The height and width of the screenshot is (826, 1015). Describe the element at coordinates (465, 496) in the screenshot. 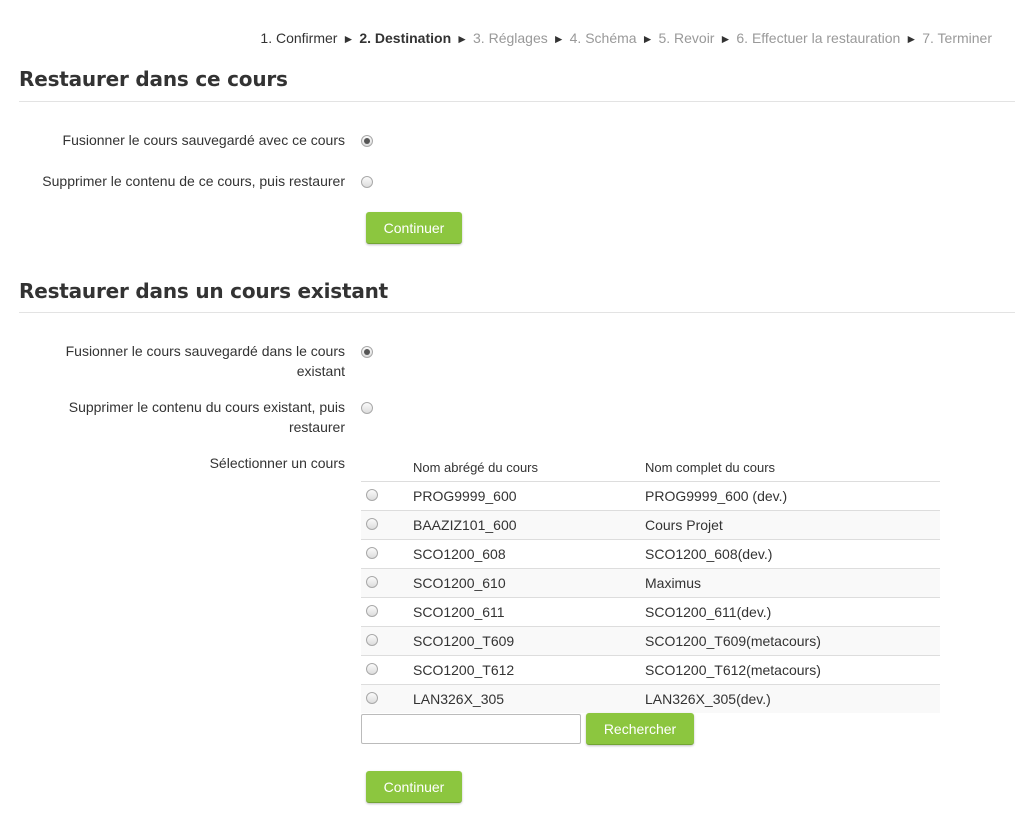

I see `course-short-name: PROG9999_600` at that location.